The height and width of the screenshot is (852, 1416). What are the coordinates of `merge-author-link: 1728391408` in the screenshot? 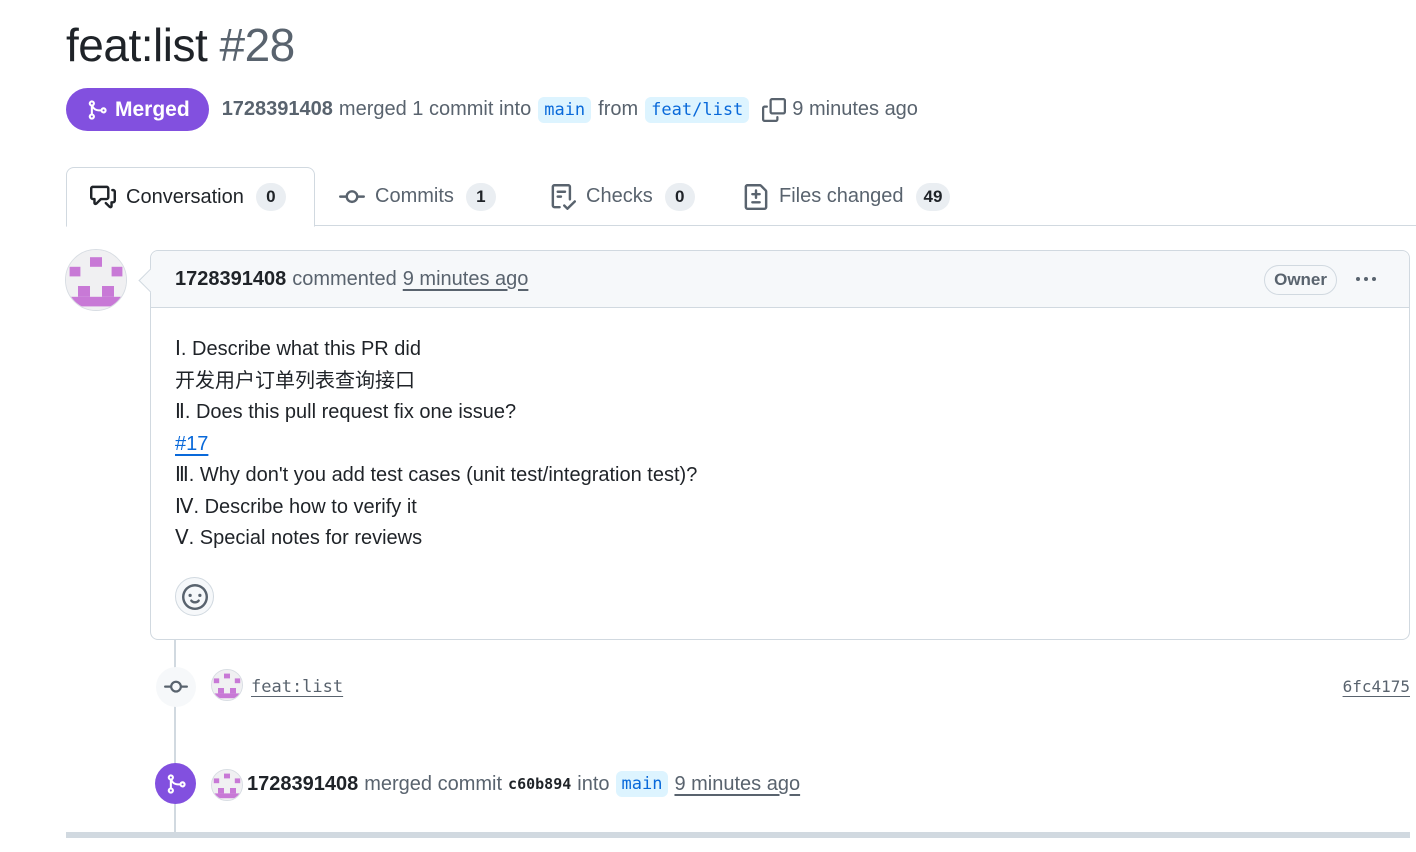 It's located at (302, 784).